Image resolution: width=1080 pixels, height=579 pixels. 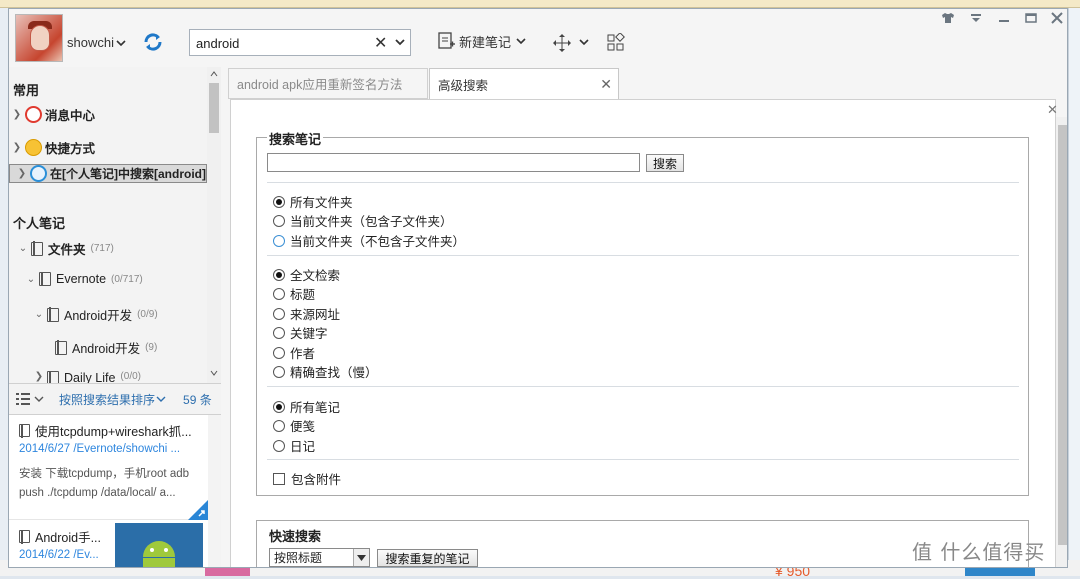 What do you see at coordinates (33, 147) in the screenshot?
I see `shortcut-icon` at bounding box center [33, 147].